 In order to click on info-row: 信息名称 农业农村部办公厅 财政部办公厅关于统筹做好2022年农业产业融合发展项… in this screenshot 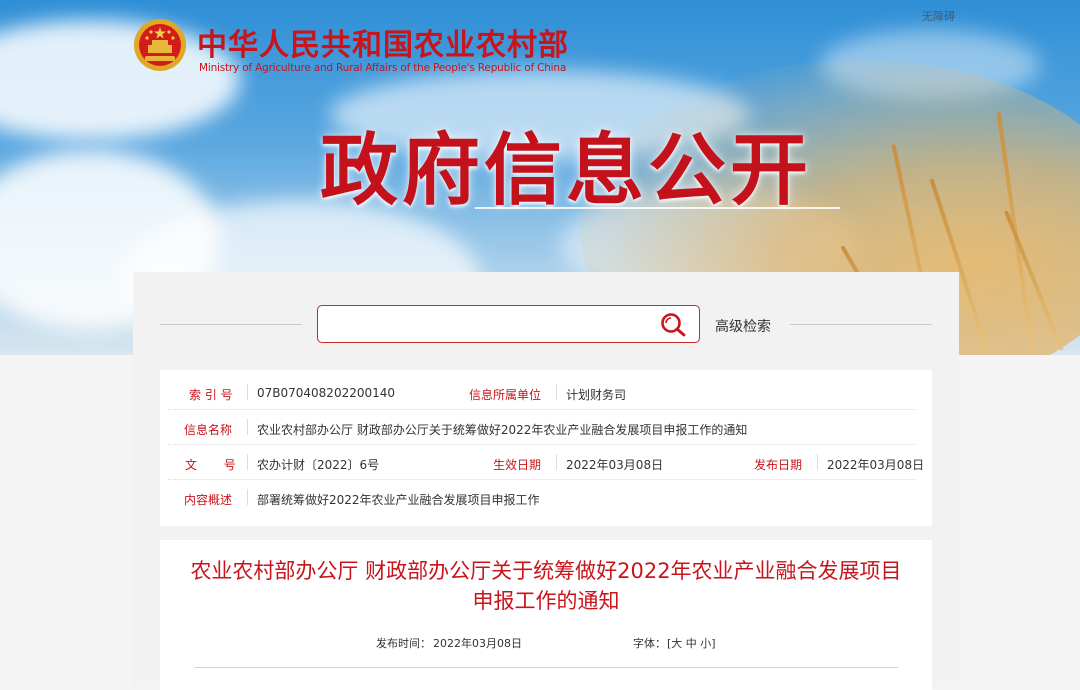, I will do `click(542, 427)`.